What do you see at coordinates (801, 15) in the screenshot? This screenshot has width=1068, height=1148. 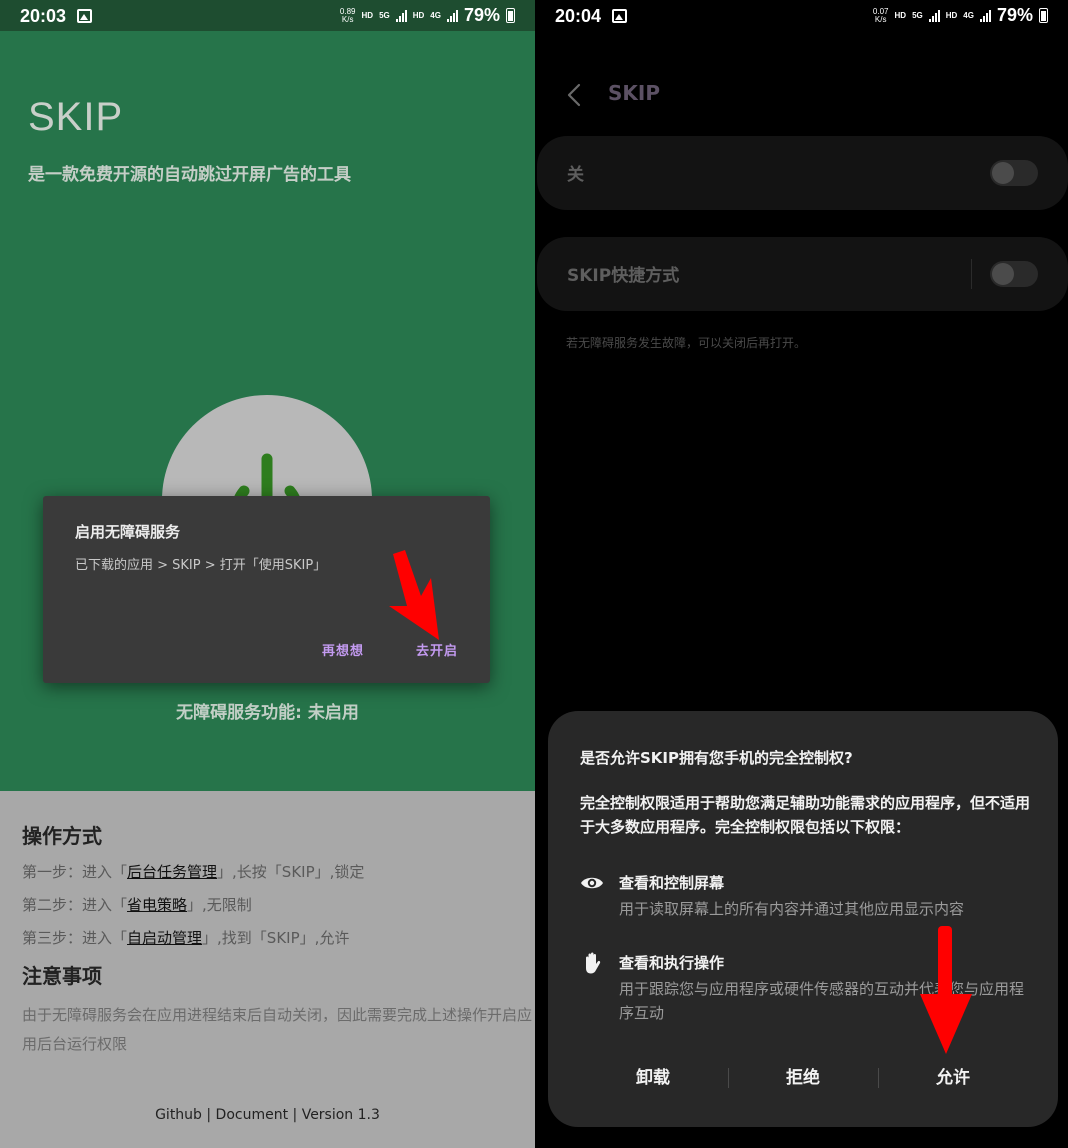 I see `status-bar: 20:04 0.07 K/s HD 5G HD 4G 79%` at bounding box center [801, 15].